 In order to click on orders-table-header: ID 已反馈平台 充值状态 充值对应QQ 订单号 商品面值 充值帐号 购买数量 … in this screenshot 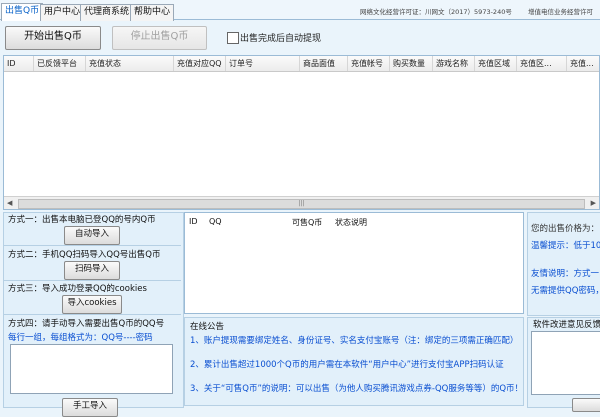, I will do `click(301, 64)`.